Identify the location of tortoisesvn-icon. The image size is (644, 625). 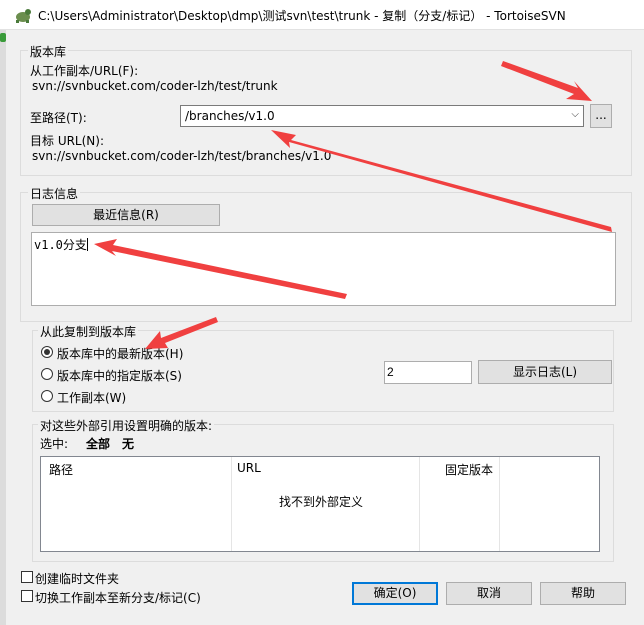
(23, 16).